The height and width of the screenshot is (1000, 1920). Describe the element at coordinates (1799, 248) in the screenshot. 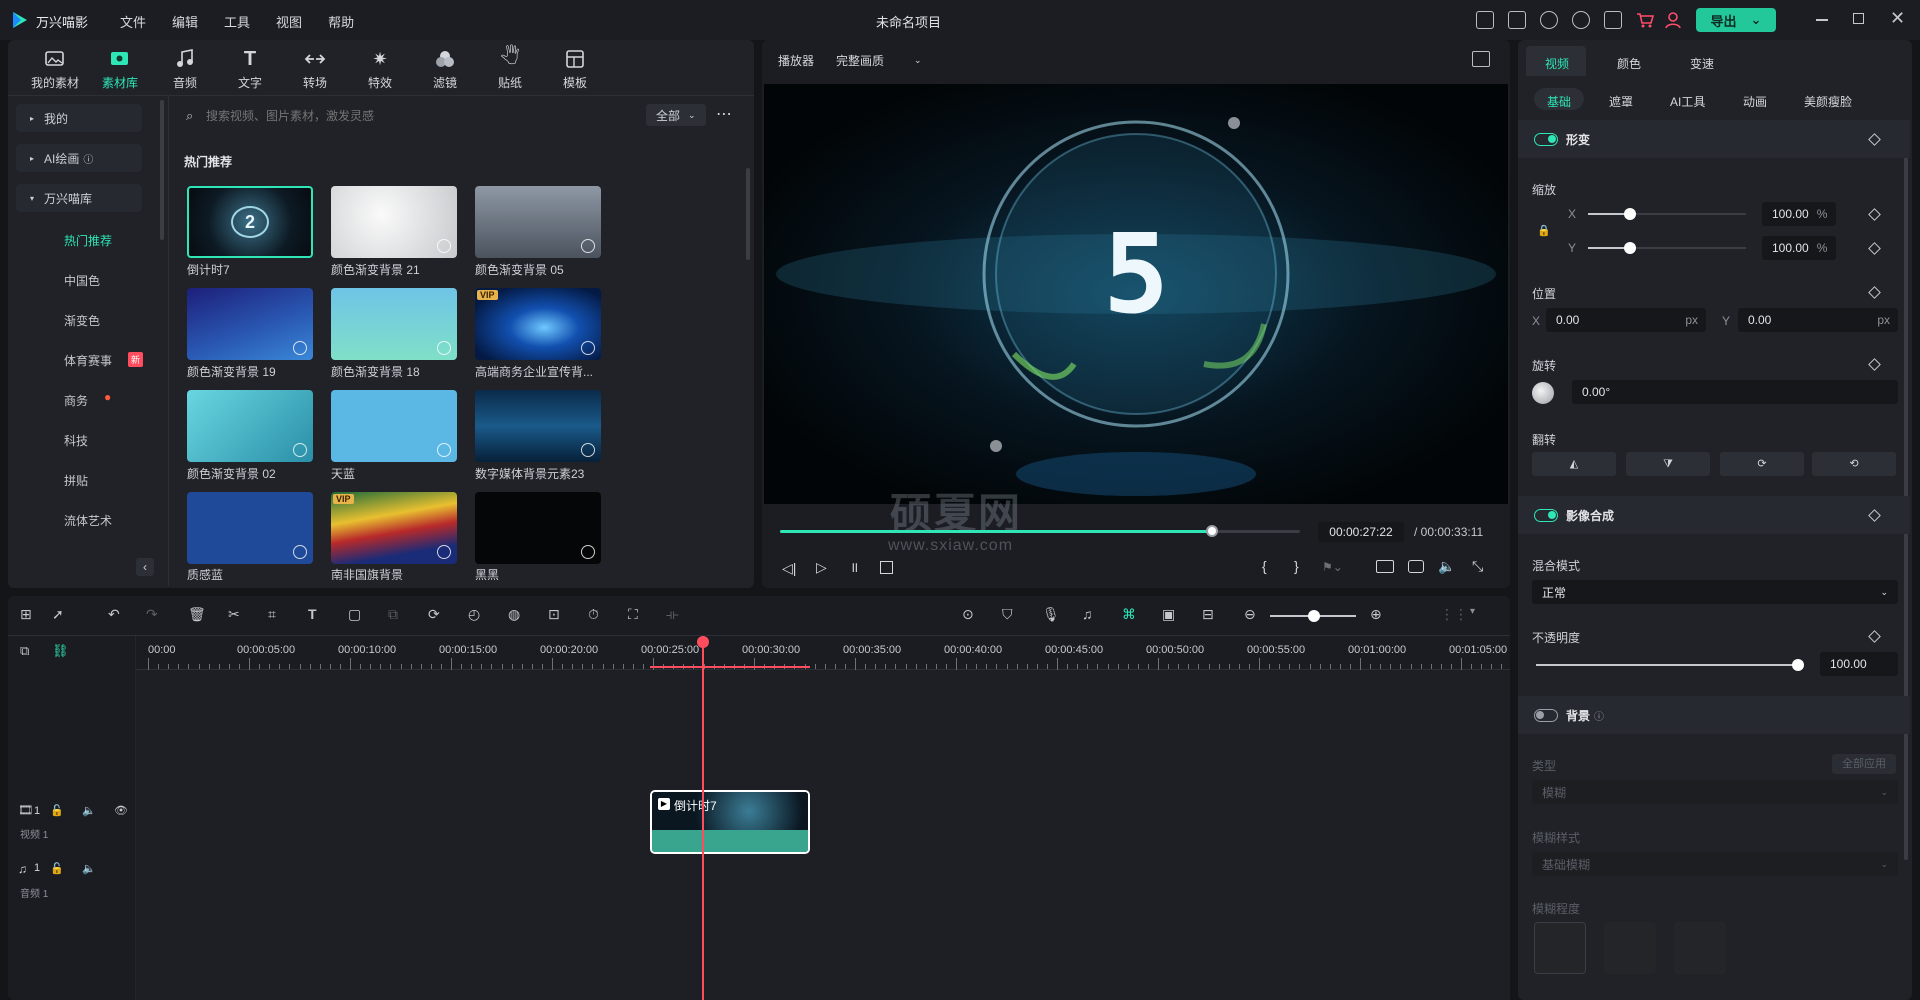

I see `scale-y-input: 100.00%` at that location.